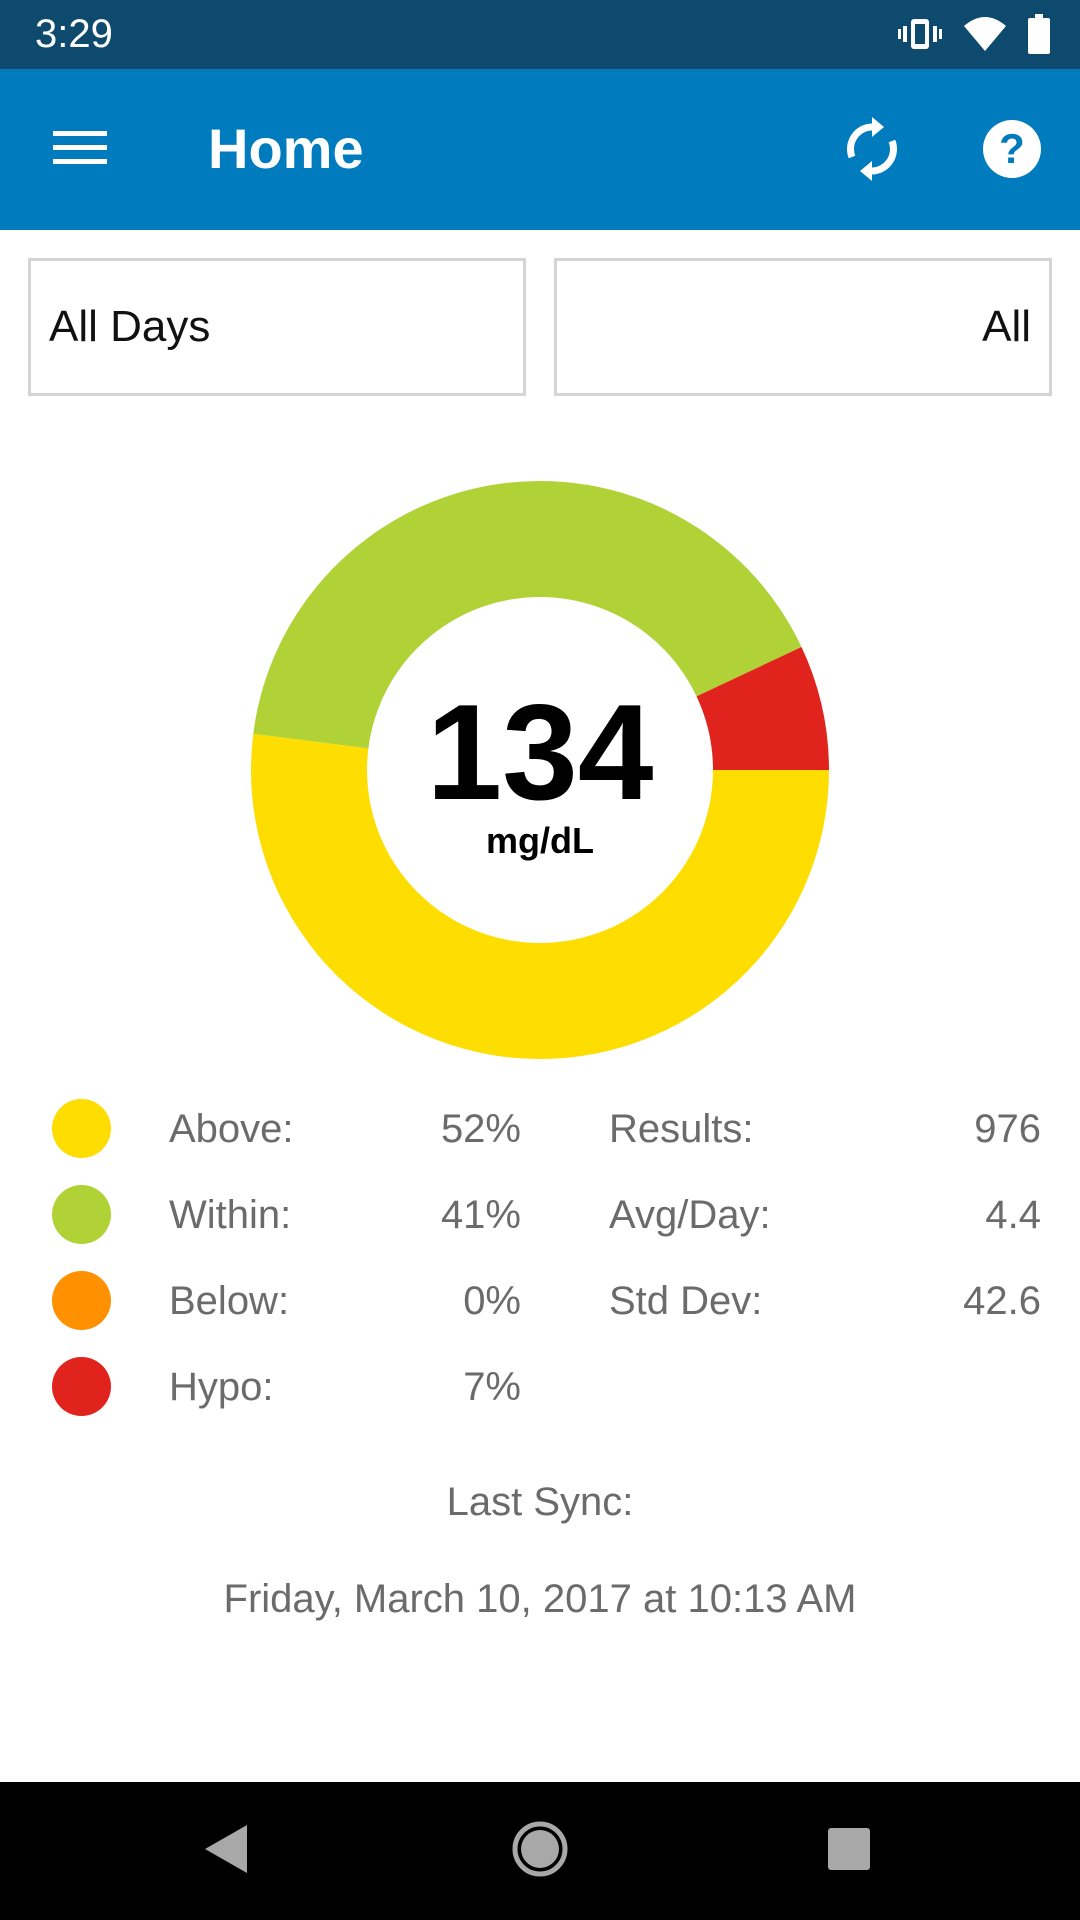 The image size is (1080, 1920). I want to click on stat-value: 42.6, so click(1002, 1301).